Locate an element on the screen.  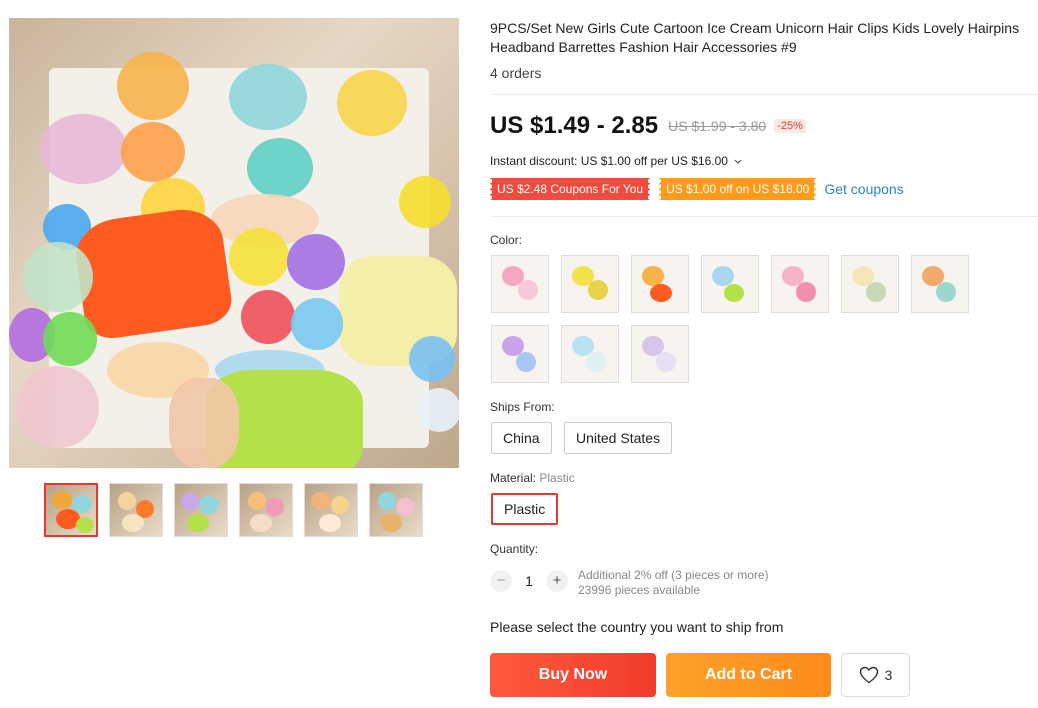
clip-star-teal is located at coordinates (280, 168).